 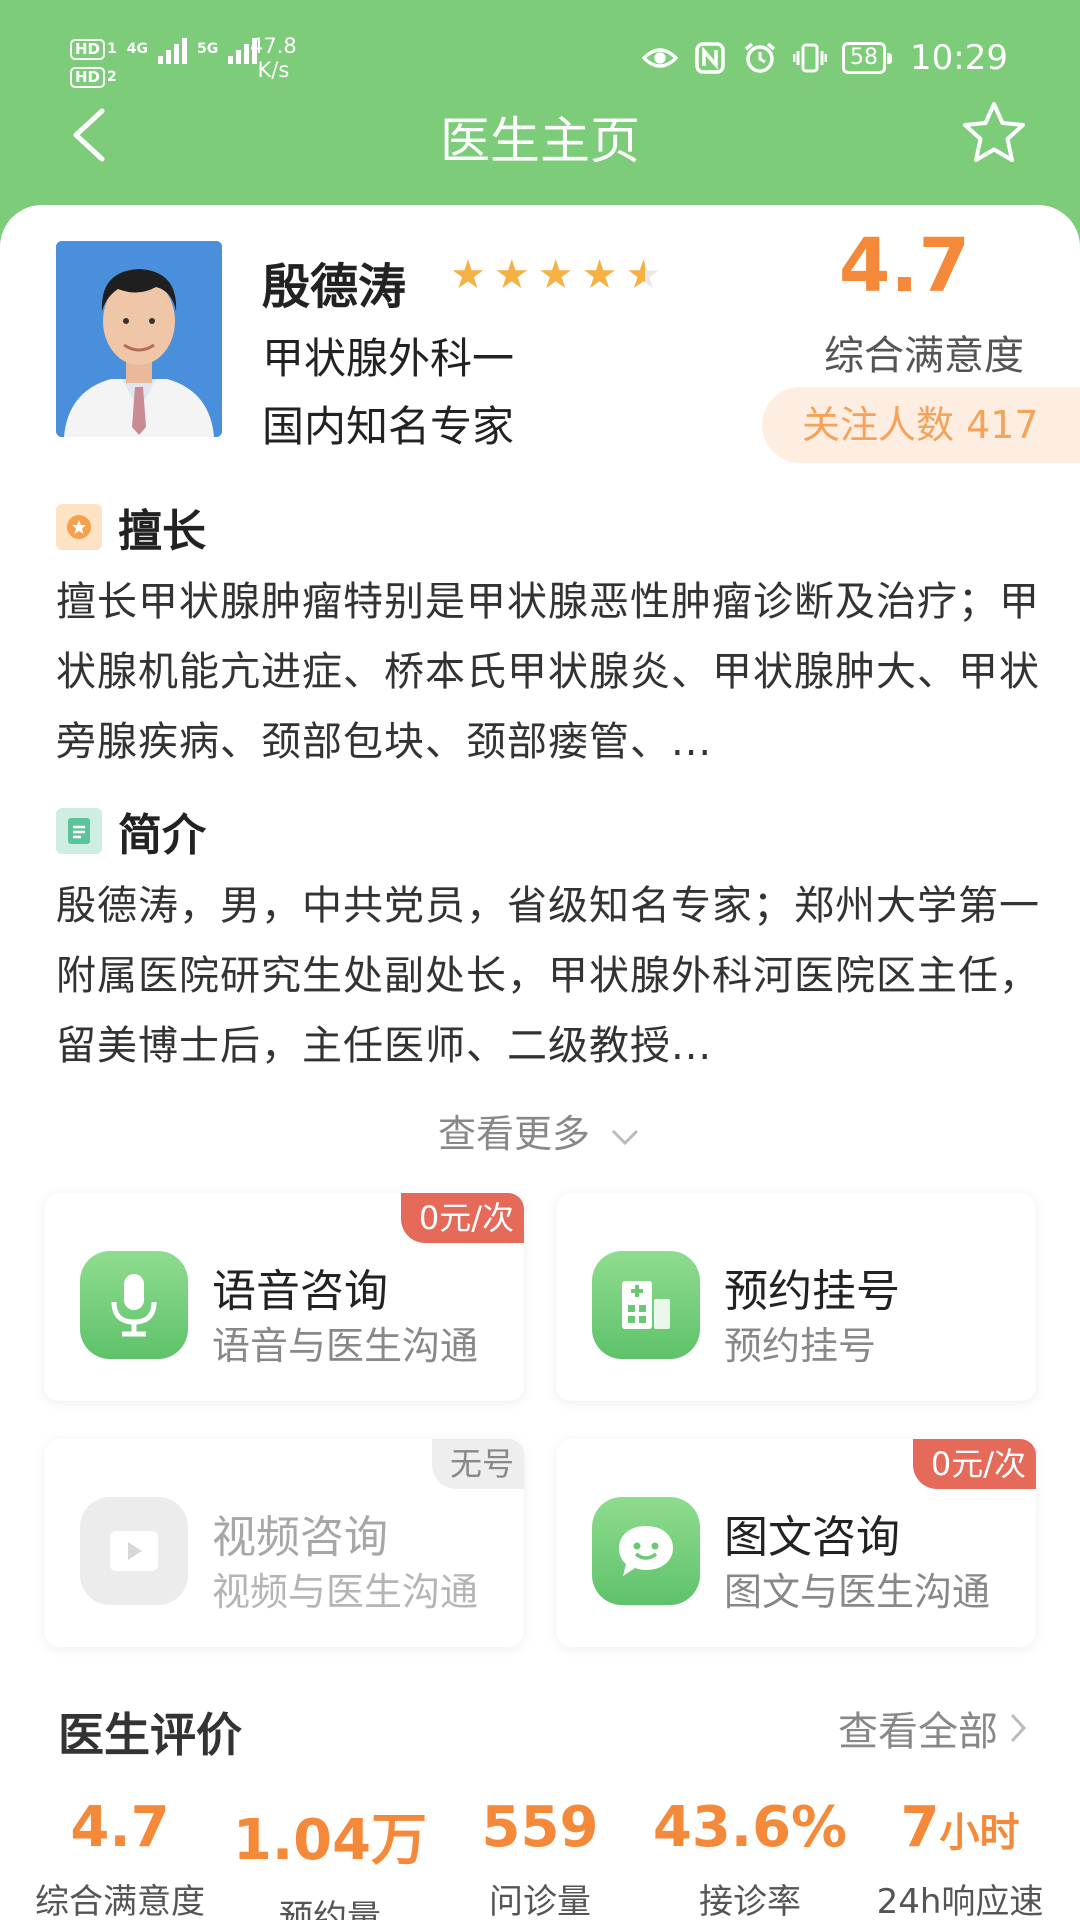 What do you see at coordinates (208, 49) in the screenshot?
I see `network-type-2: 5G` at bounding box center [208, 49].